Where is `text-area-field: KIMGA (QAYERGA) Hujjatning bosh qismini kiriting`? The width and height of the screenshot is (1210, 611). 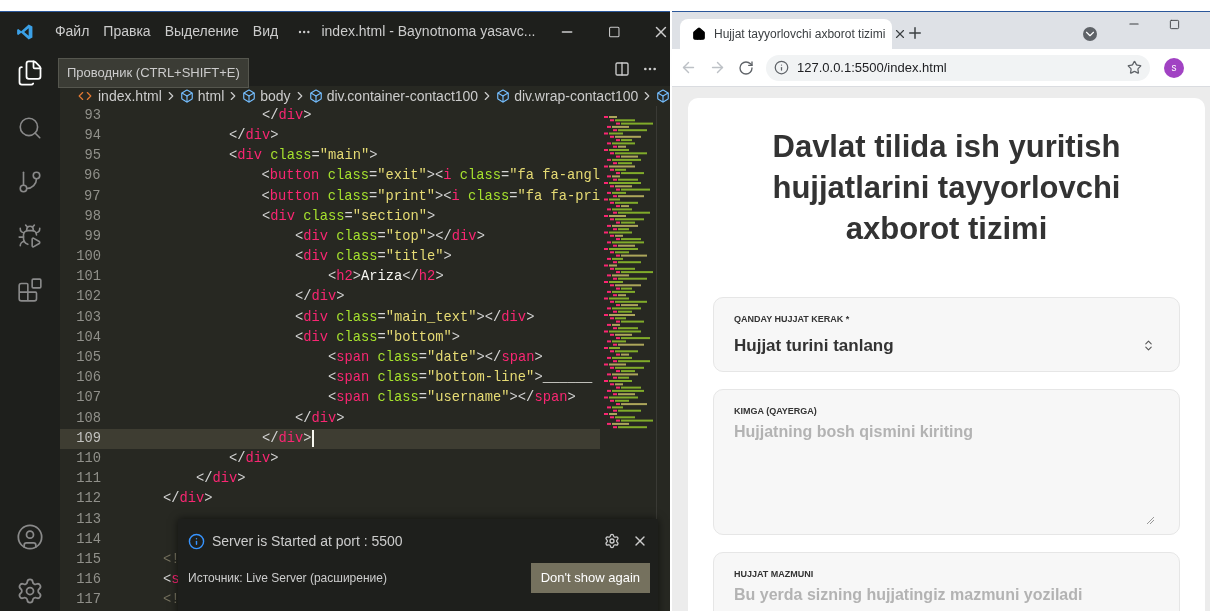 text-area-field: KIMGA (QAYERGA) Hujjatning bosh qismini kiriting is located at coordinates (946, 462).